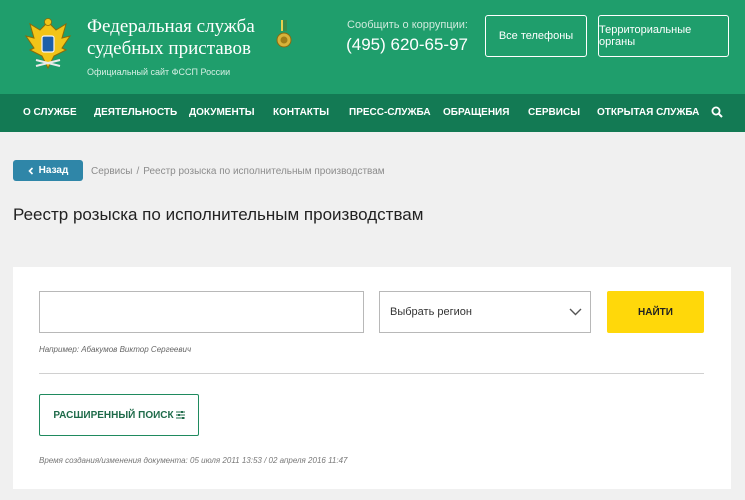 Image resolution: width=745 pixels, height=500 pixels. I want to click on name-search-input, so click(201, 312).